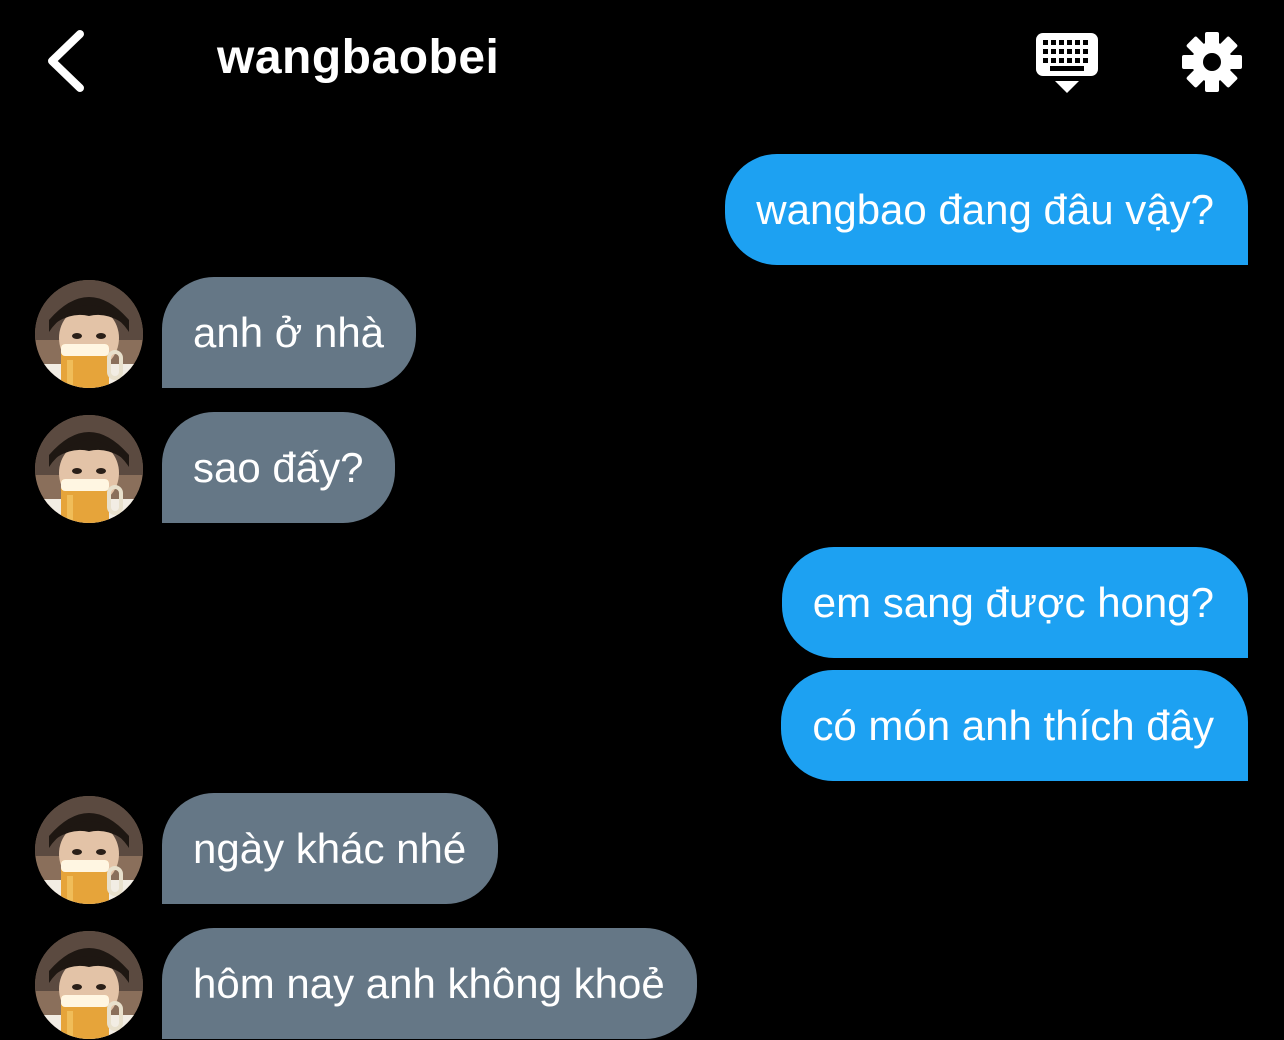  What do you see at coordinates (642, 210) in the screenshot?
I see `message-row-sent: wangbao đang đâu vậy?` at bounding box center [642, 210].